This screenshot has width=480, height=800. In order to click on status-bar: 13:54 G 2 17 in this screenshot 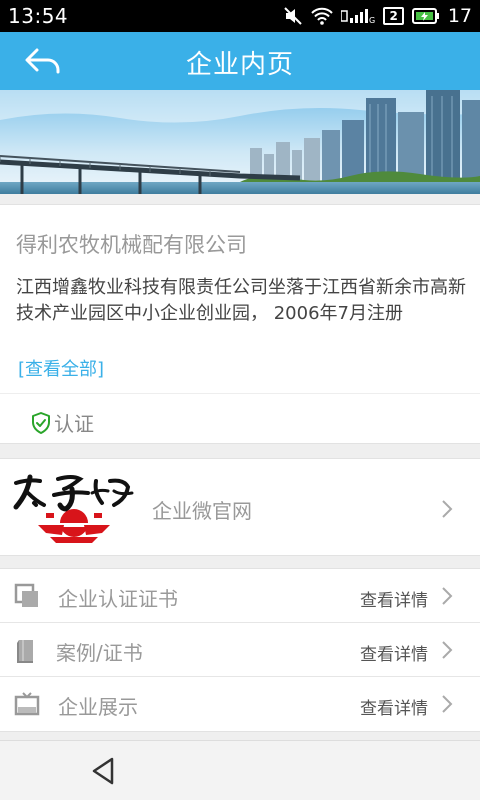, I will do `click(240, 16)`.